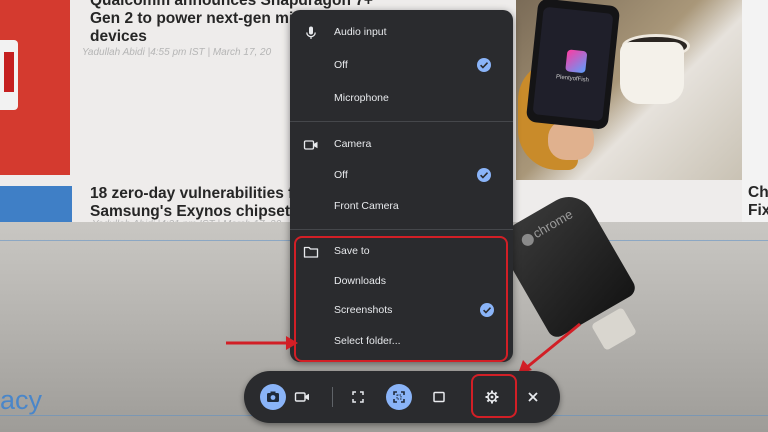  Describe the element at coordinates (494, 396) in the screenshot. I see `annotation-highlight-settings` at that location.